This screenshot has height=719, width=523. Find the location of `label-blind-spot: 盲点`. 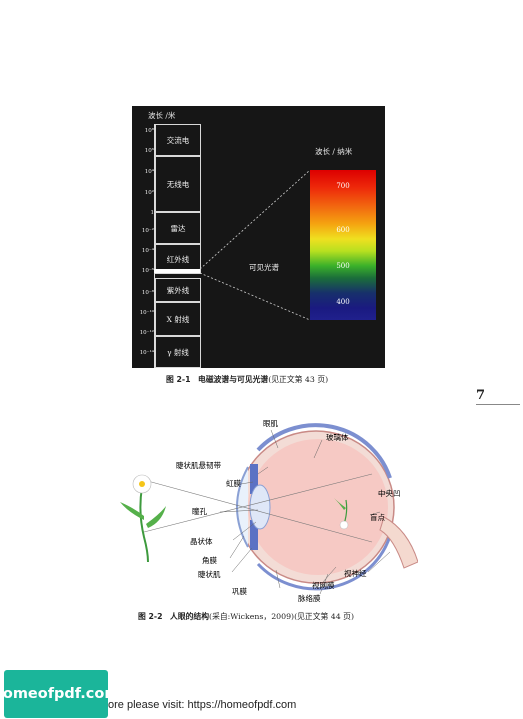

label-blind-spot: 盲点 is located at coordinates (377, 517).